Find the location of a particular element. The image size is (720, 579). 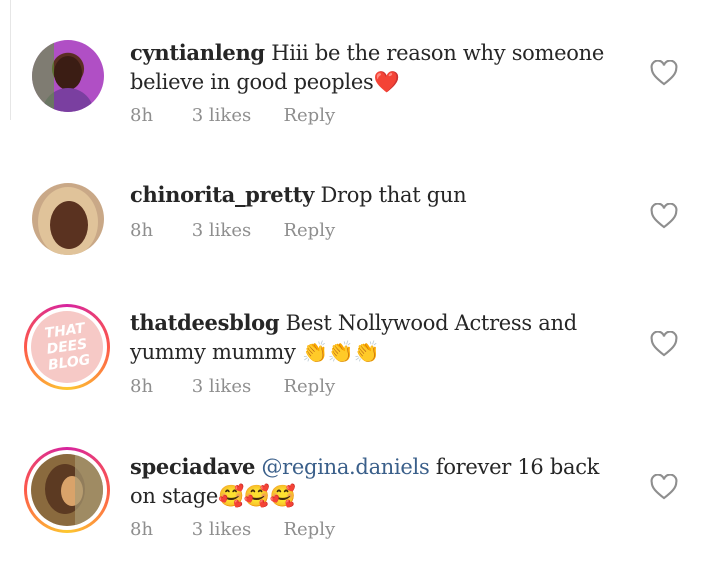

comment-username: chinorita_pretty is located at coordinates (222, 194).